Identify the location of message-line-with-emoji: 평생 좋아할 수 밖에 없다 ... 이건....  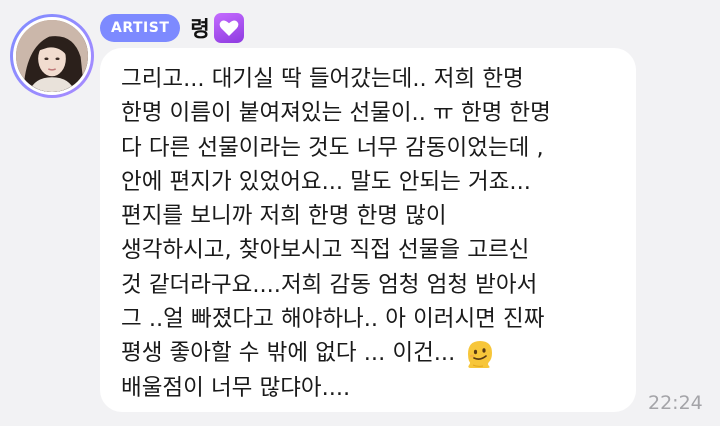
(368, 353).